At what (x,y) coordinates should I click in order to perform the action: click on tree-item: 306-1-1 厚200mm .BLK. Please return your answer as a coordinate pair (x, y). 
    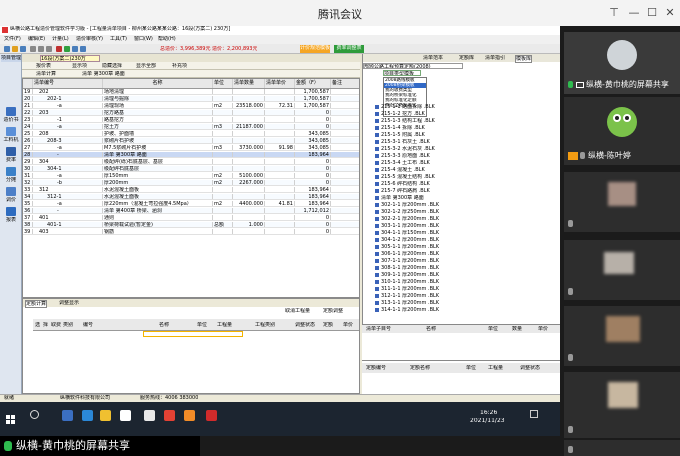
    Looking at the image, I should click on (465, 254).